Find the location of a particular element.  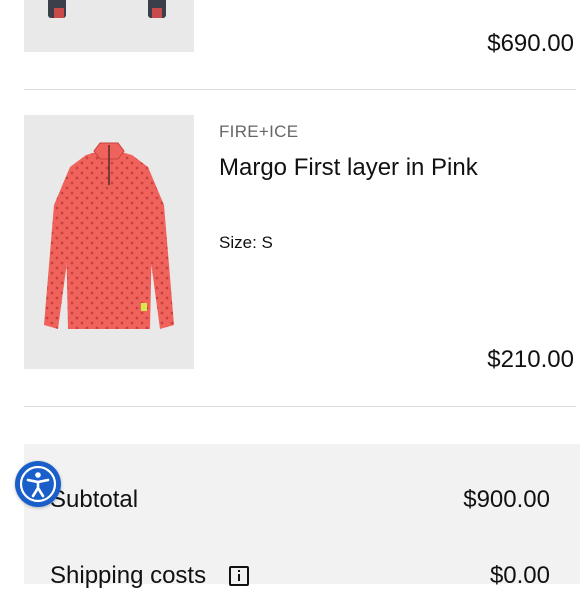

accessibility-button is located at coordinates (38, 484).